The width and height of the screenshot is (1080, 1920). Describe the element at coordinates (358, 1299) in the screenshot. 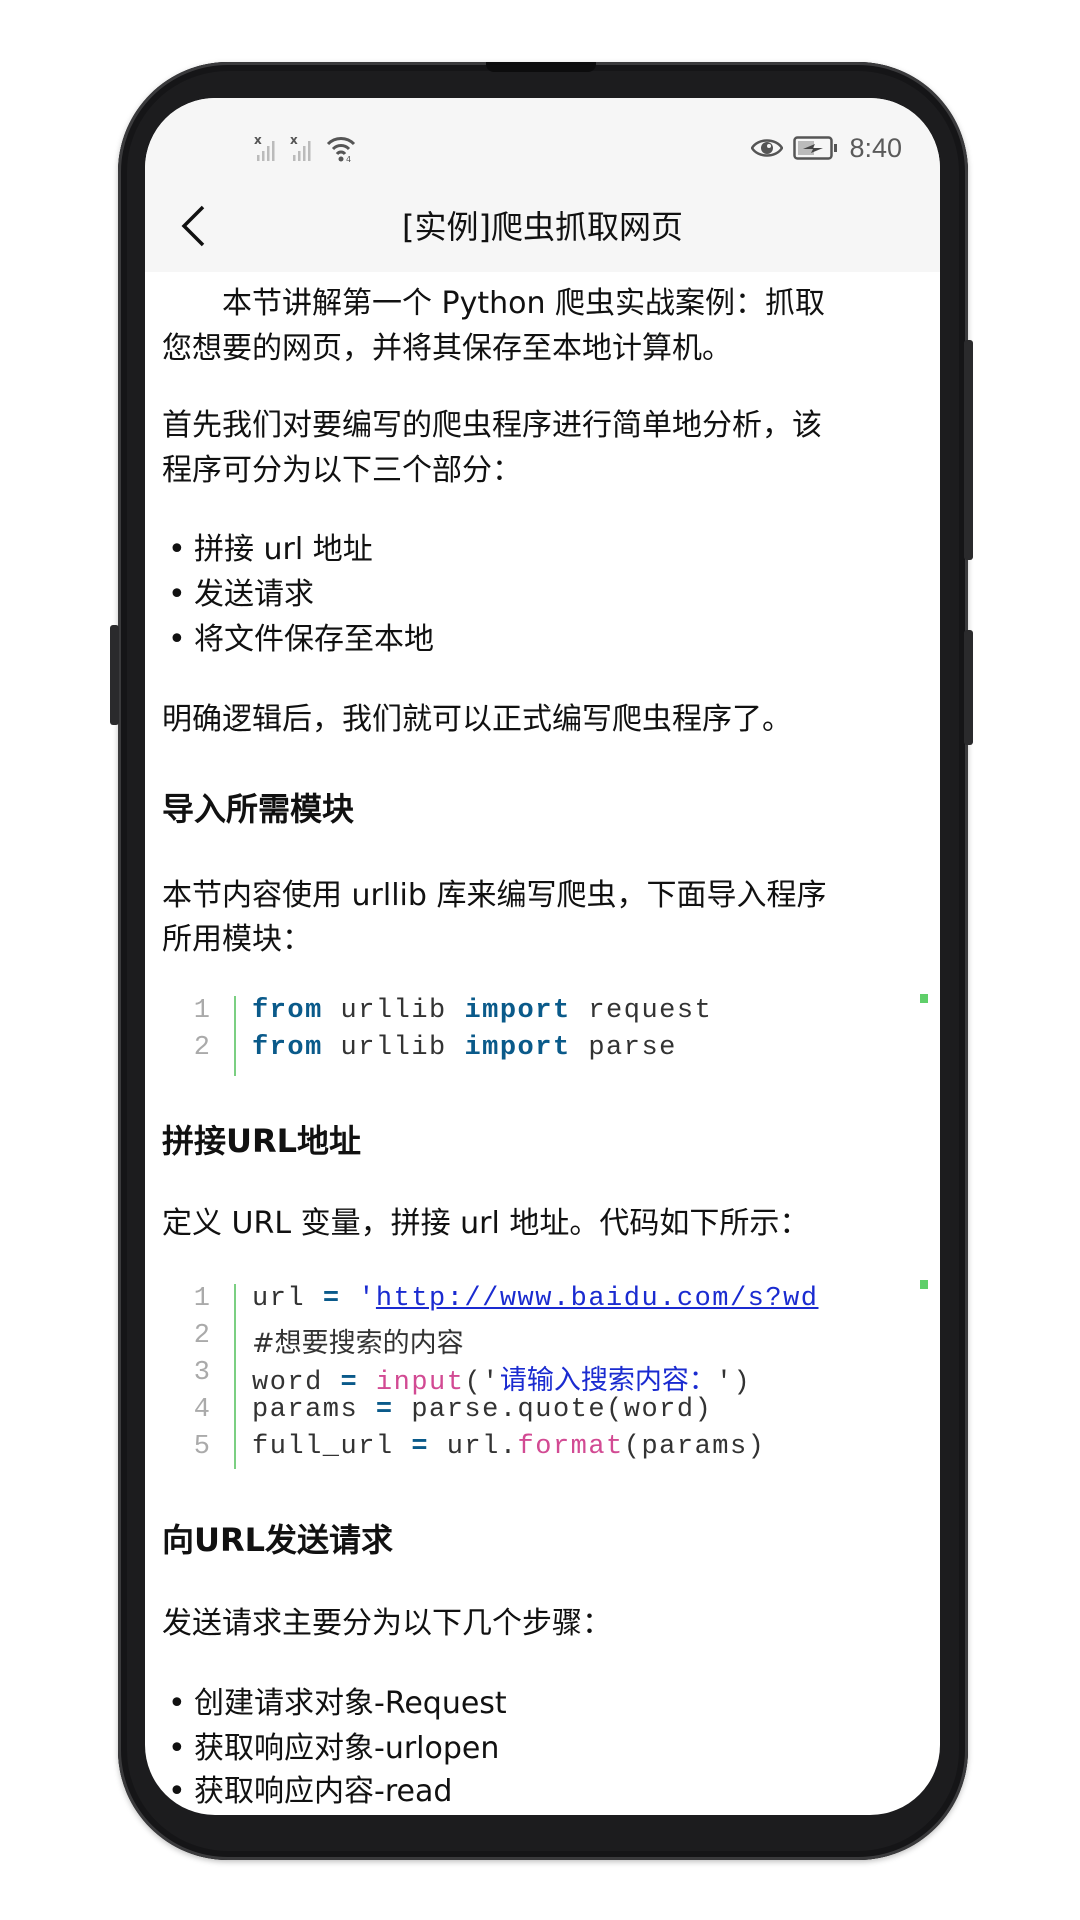

I see `string-quote: '` at that location.